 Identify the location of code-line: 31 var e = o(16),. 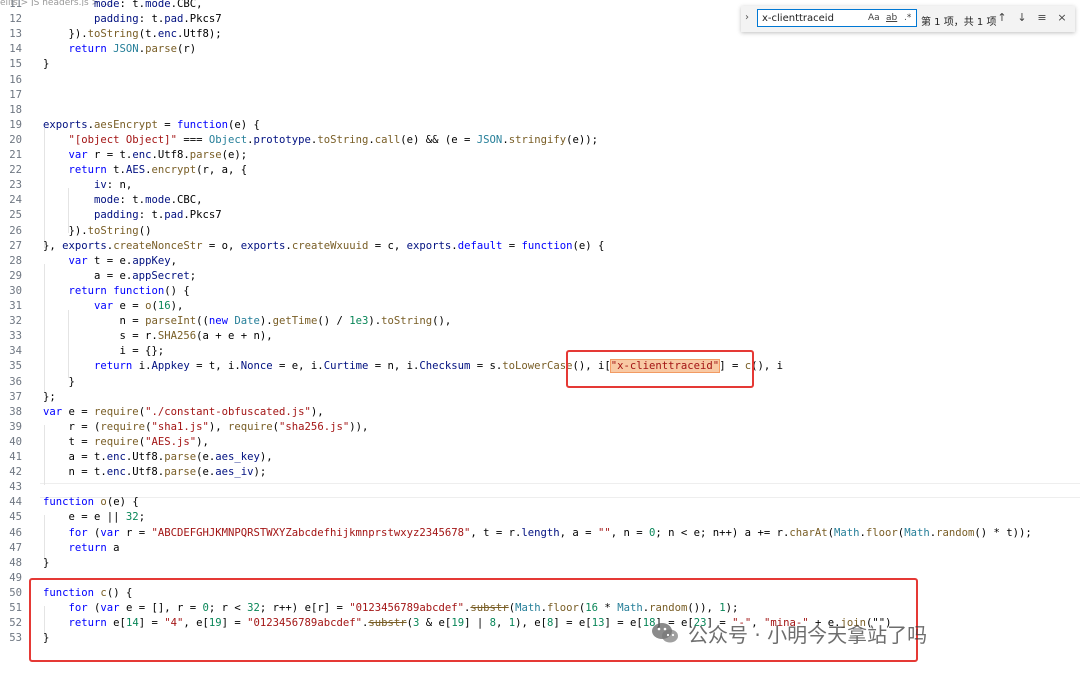
(540, 306).